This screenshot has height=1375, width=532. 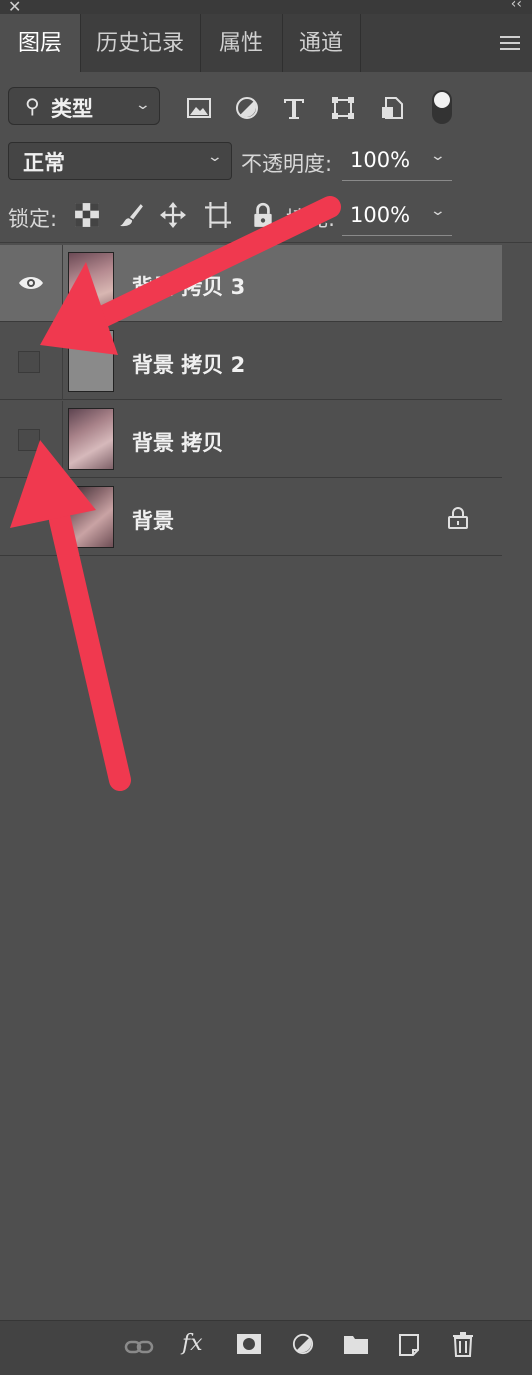 What do you see at coordinates (356, 1344) in the screenshot?
I see `new-group-folder-icon` at bounding box center [356, 1344].